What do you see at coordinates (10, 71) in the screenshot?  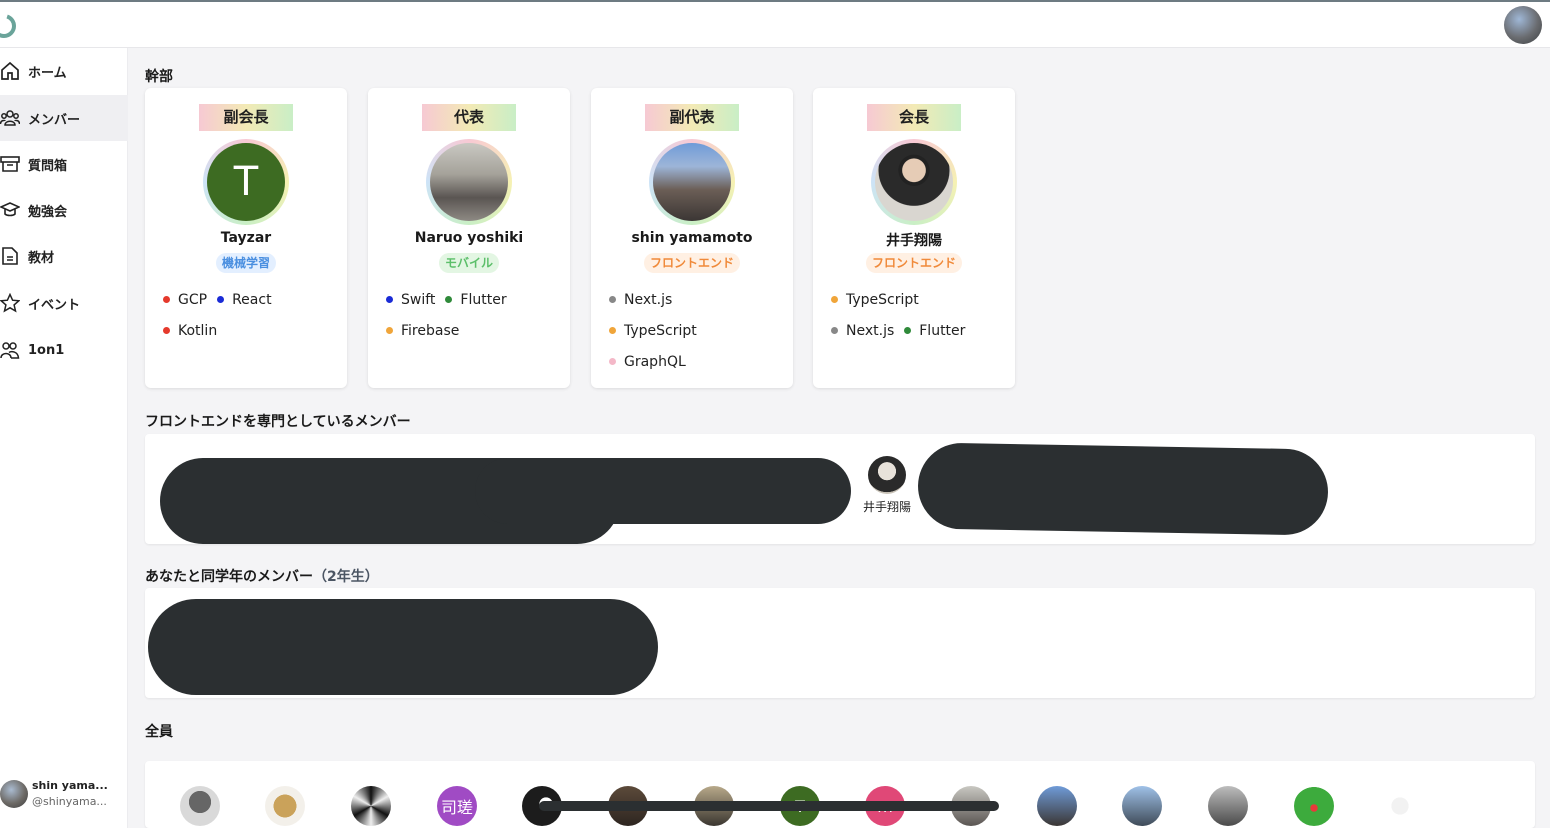 I see `home-icon` at bounding box center [10, 71].